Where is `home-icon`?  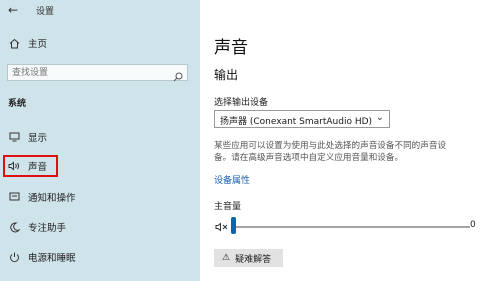 home-icon is located at coordinates (14, 43).